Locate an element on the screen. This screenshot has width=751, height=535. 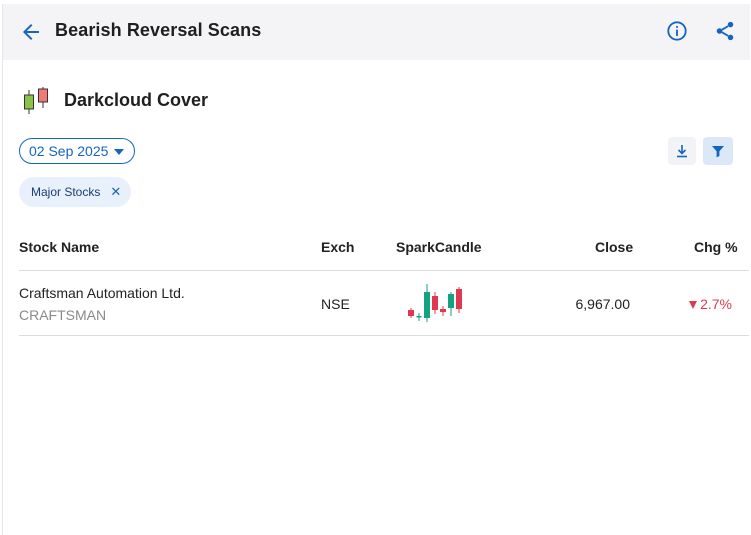
scan-name: Darkcloud Cover is located at coordinates (136, 100).